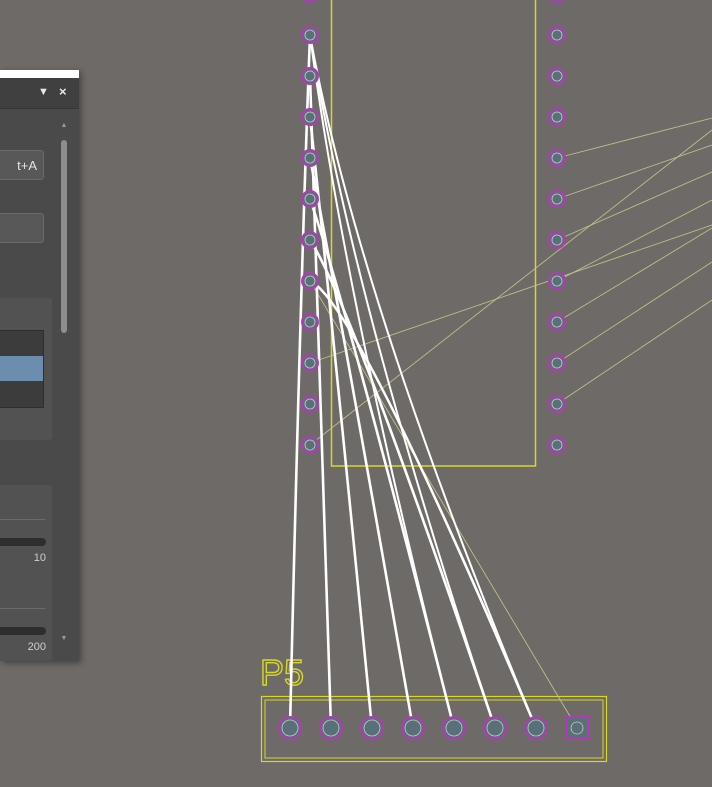 This screenshot has height=787, width=712. Describe the element at coordinates (64, 236) in the screenshot. I see `scrollbar-thumb` at that location.